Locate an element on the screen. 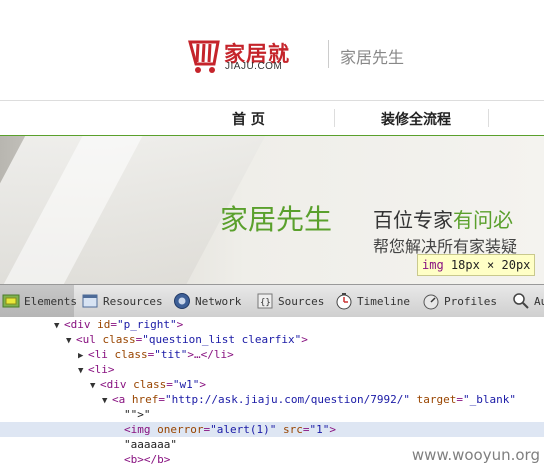  elements-icon is located at coordinates (11, 301).